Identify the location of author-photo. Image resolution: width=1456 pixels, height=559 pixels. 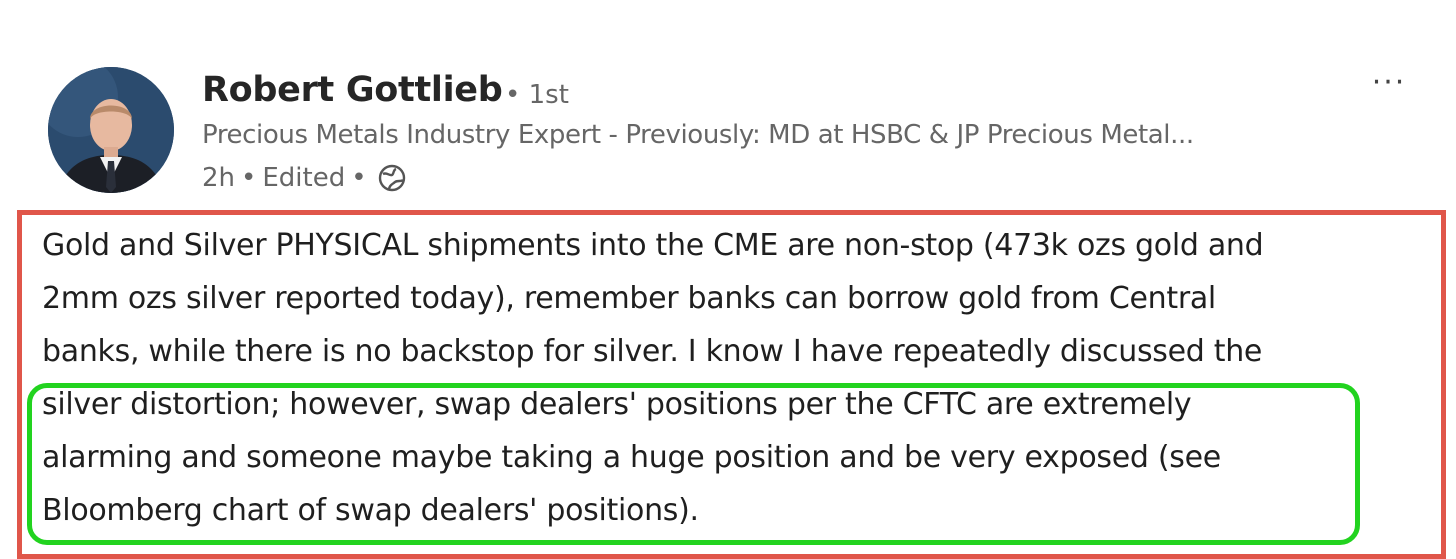
(111, 130).